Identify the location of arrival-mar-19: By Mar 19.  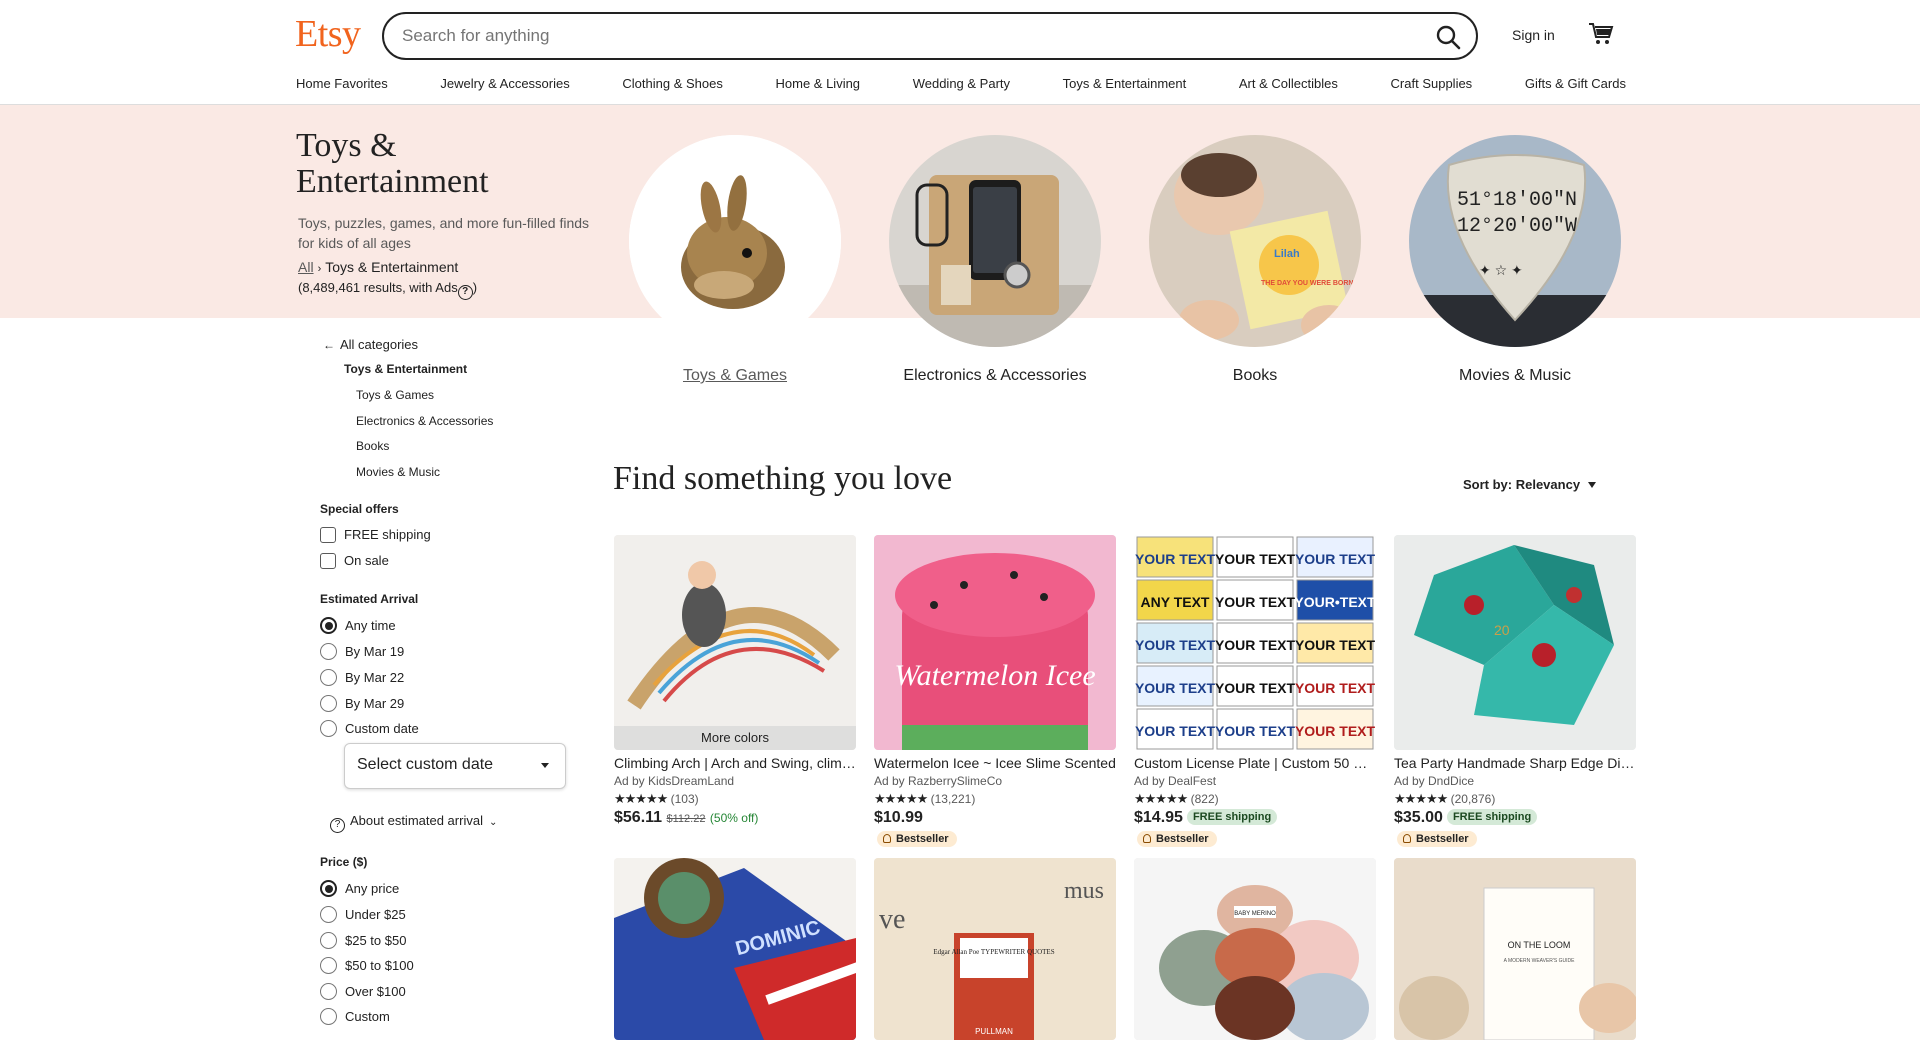
(362, 651).